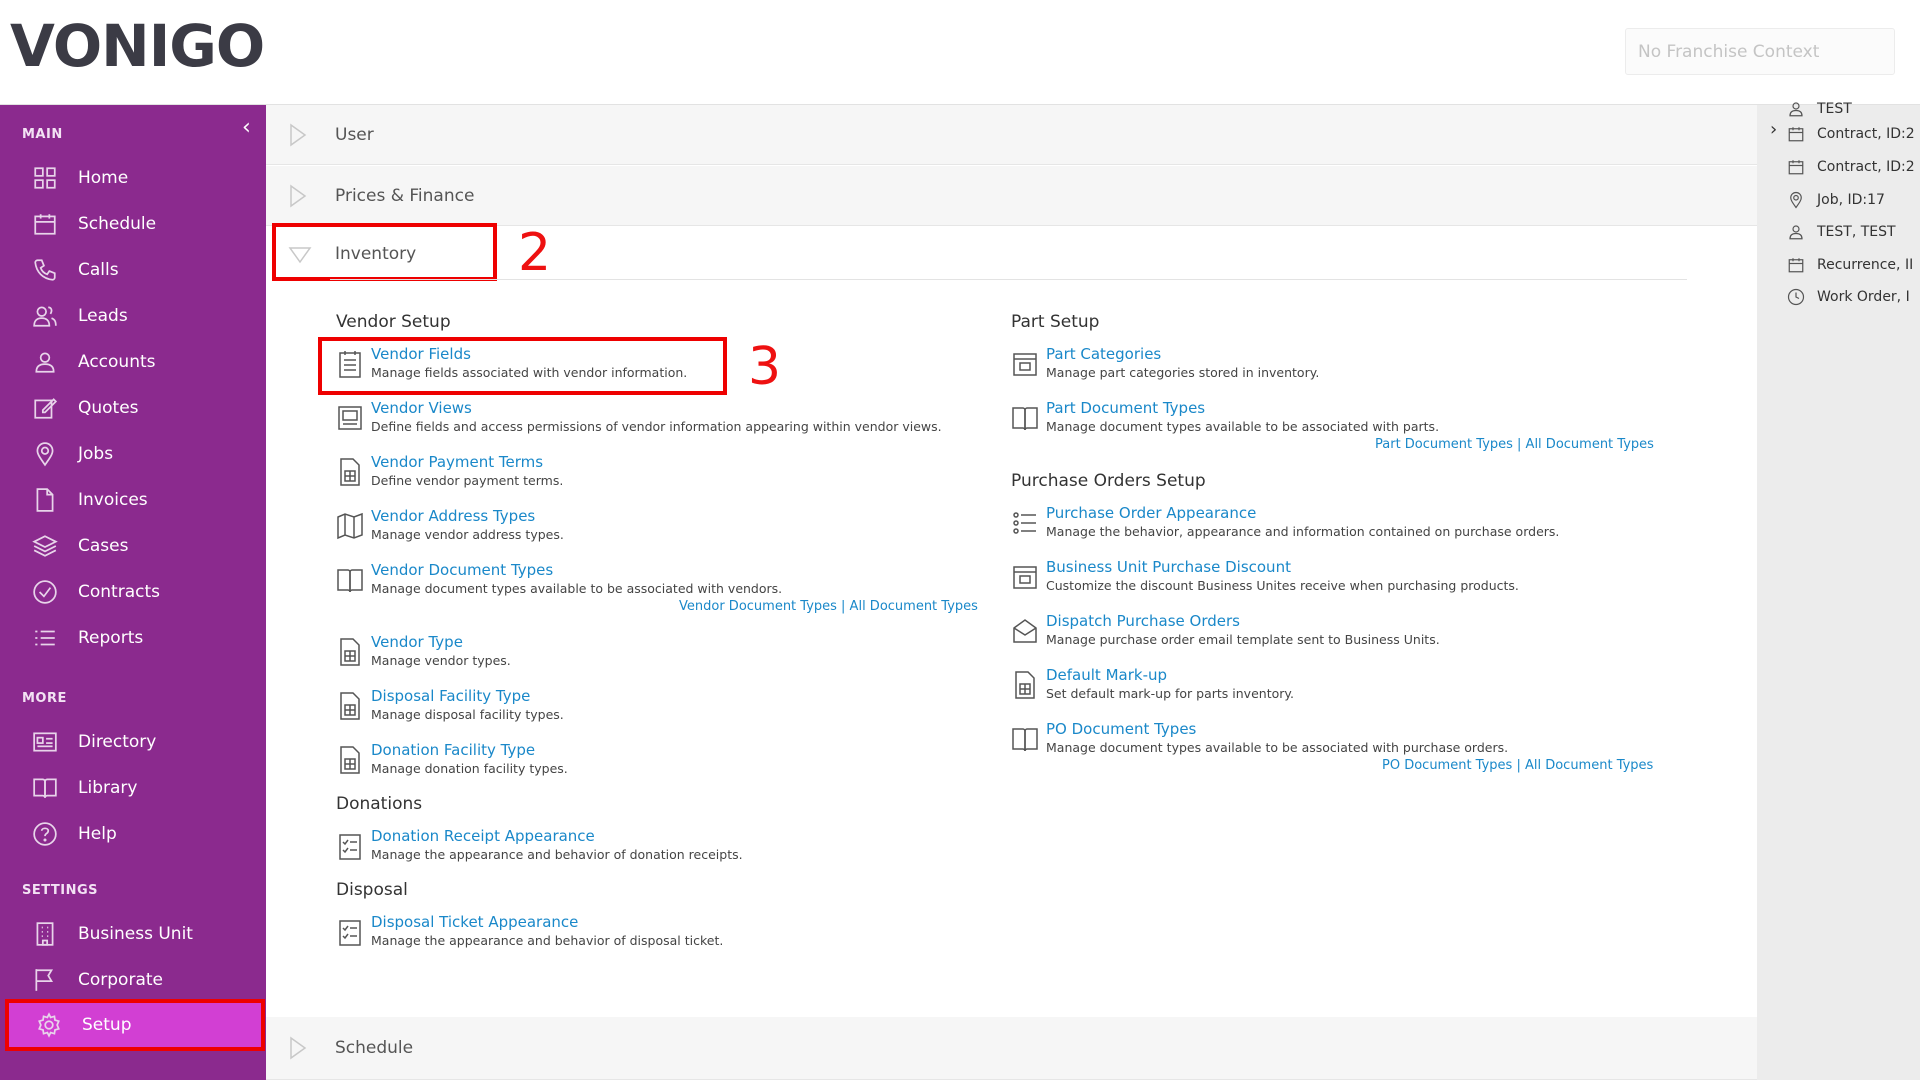  What do you see at coordinates (421, 408) in the screenshot?
I see `vendor-views-link: Vendor Views` at bounding box center [421, 408].